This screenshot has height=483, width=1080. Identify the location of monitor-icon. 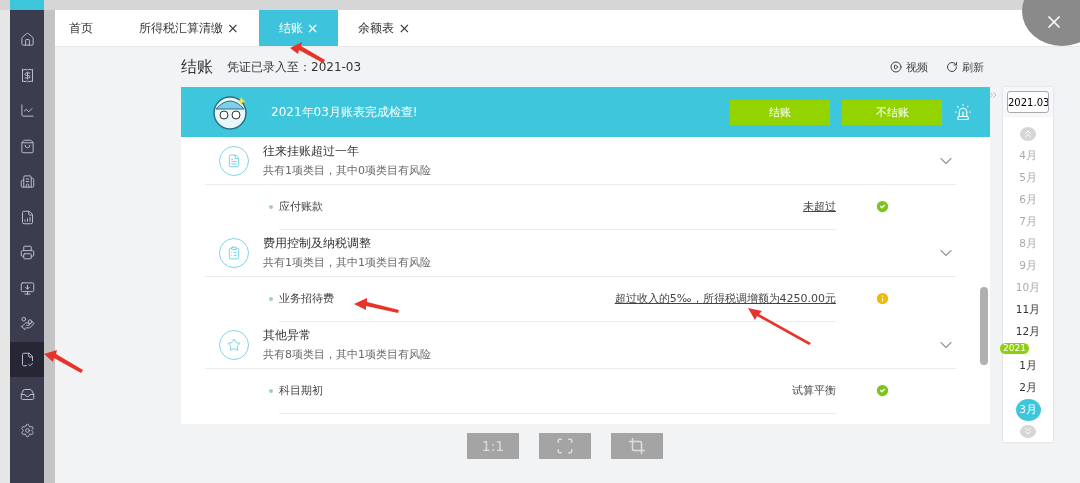
(27, 288).